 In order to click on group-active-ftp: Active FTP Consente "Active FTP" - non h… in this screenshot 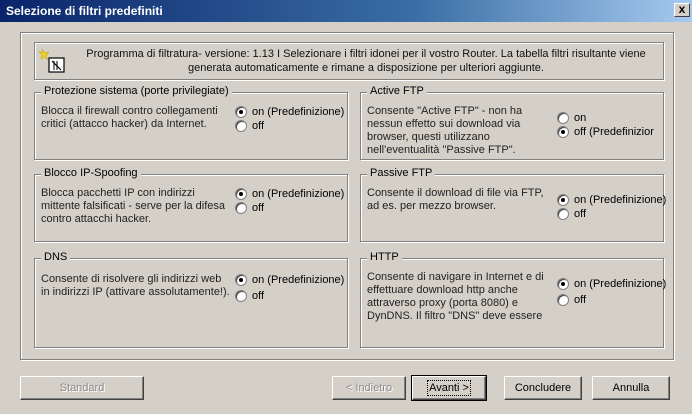, I will do `click(512, 122)`.